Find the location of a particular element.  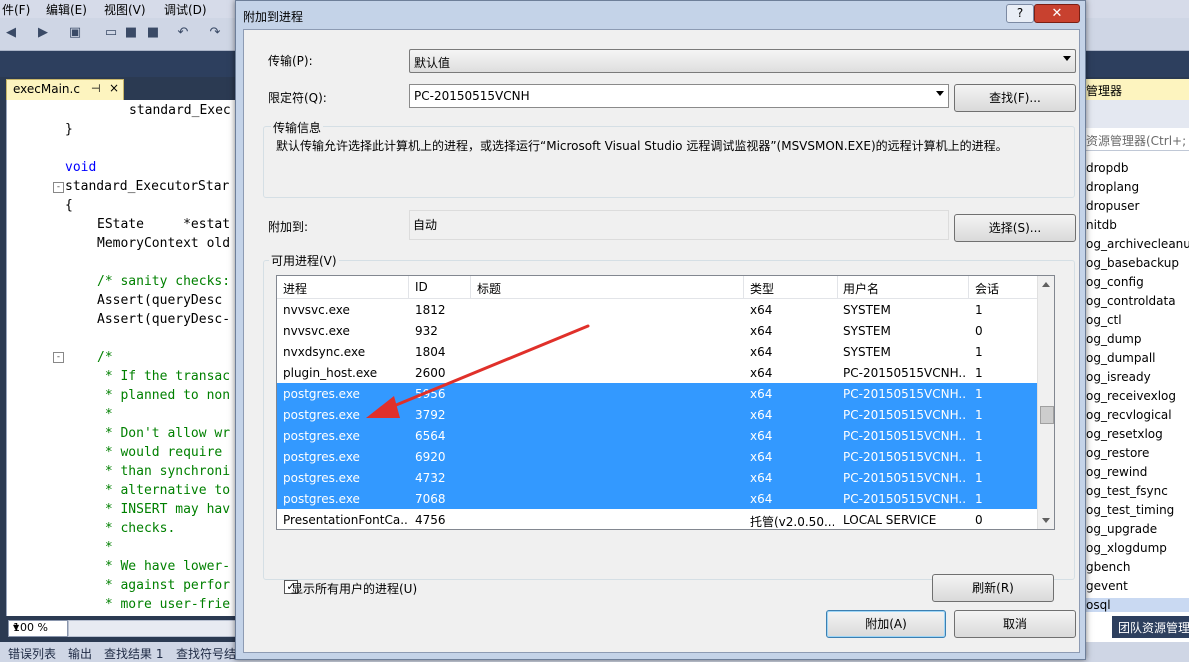

qualifier-input: PC-20150515VCNH is located at coordinates (679, 96).